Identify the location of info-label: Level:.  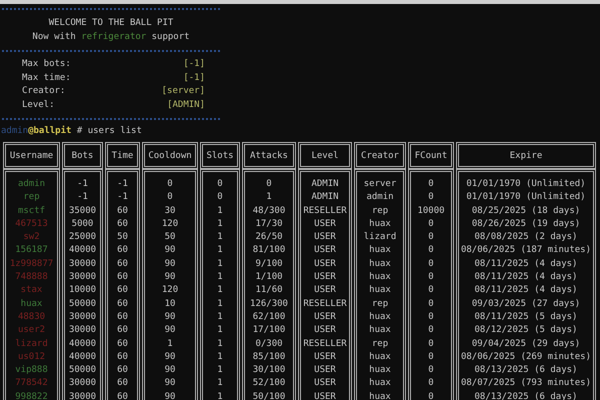
(38, 105).